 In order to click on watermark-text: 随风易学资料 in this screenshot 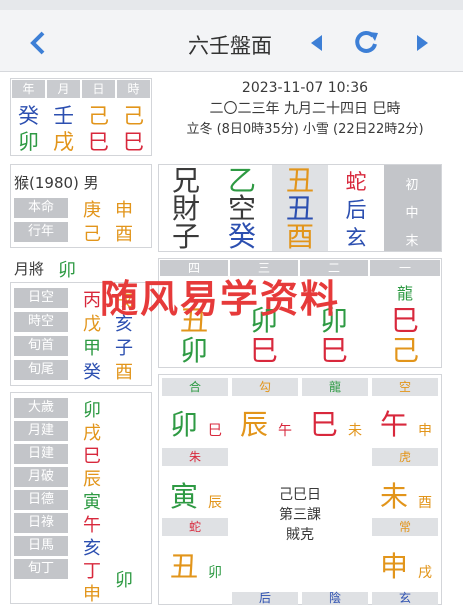, I will do `click(220, 298)`.